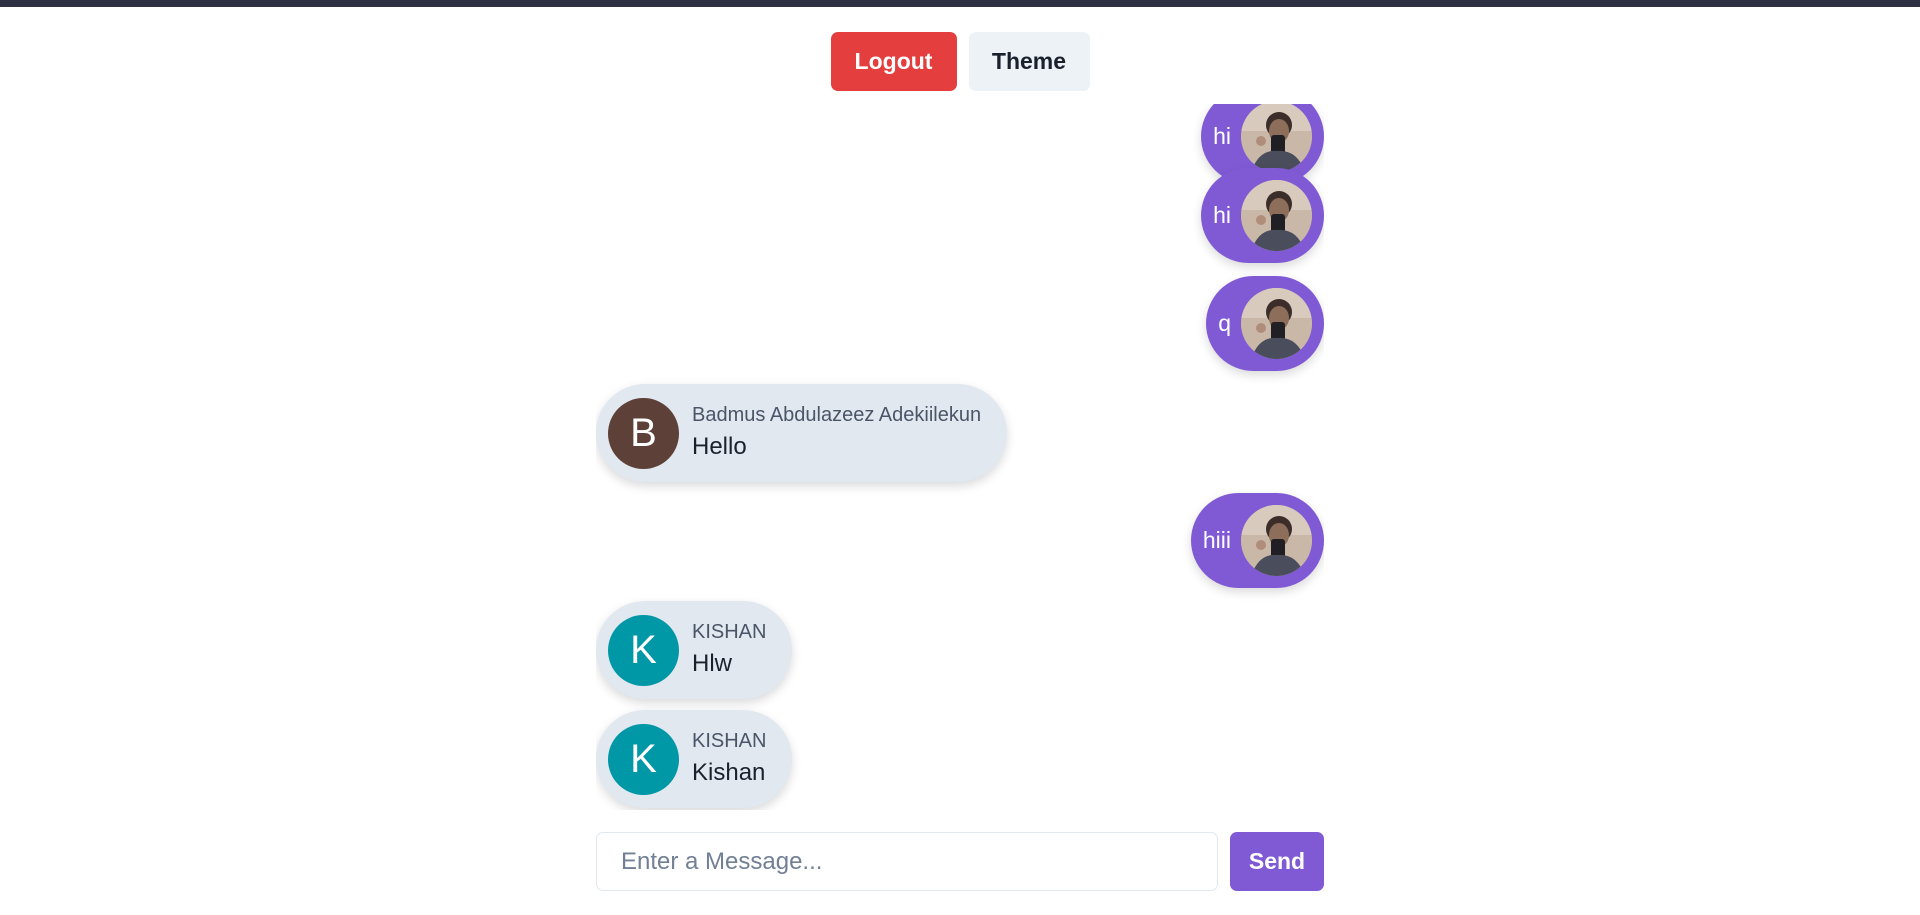 The height and width of the screenshot is (915, 1920). I want to click on message-text: Kishan, so click(729, 772).